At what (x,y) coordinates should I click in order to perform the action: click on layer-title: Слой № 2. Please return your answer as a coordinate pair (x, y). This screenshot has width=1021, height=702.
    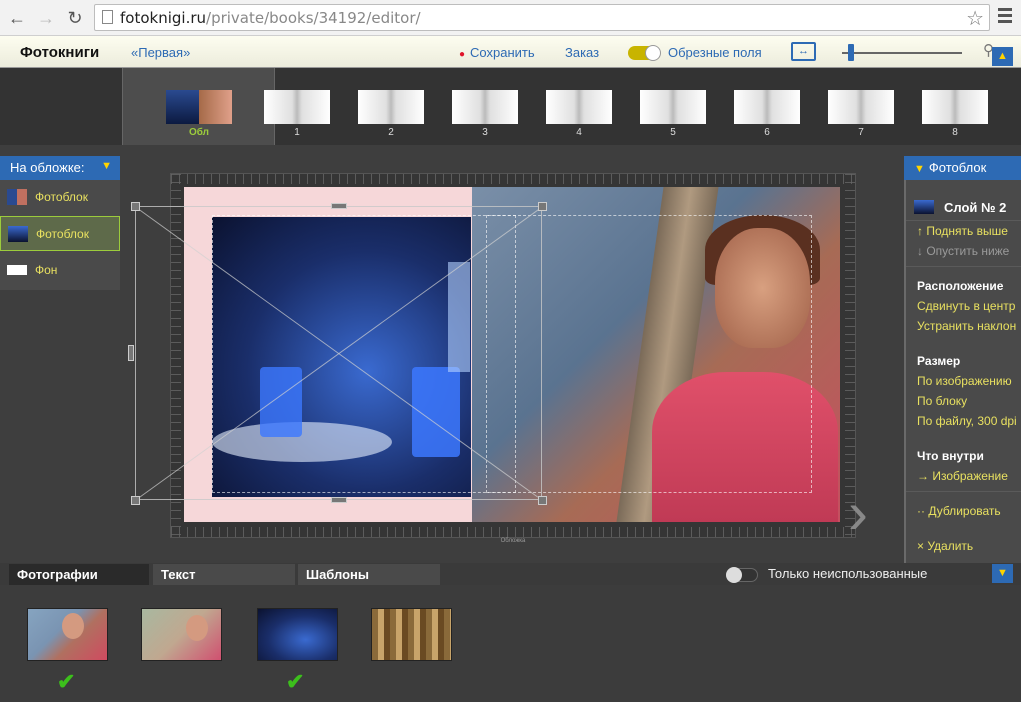
    Looking at the image, I should click on (975, 207).